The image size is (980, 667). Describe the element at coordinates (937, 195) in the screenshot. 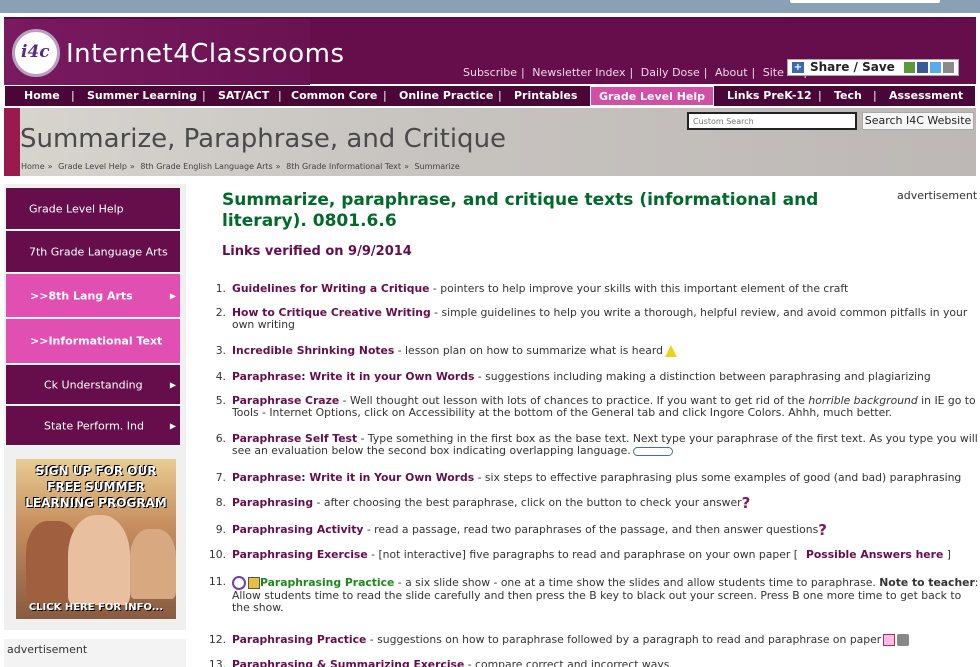

I see `main-ad-label: advertisement` at that location.